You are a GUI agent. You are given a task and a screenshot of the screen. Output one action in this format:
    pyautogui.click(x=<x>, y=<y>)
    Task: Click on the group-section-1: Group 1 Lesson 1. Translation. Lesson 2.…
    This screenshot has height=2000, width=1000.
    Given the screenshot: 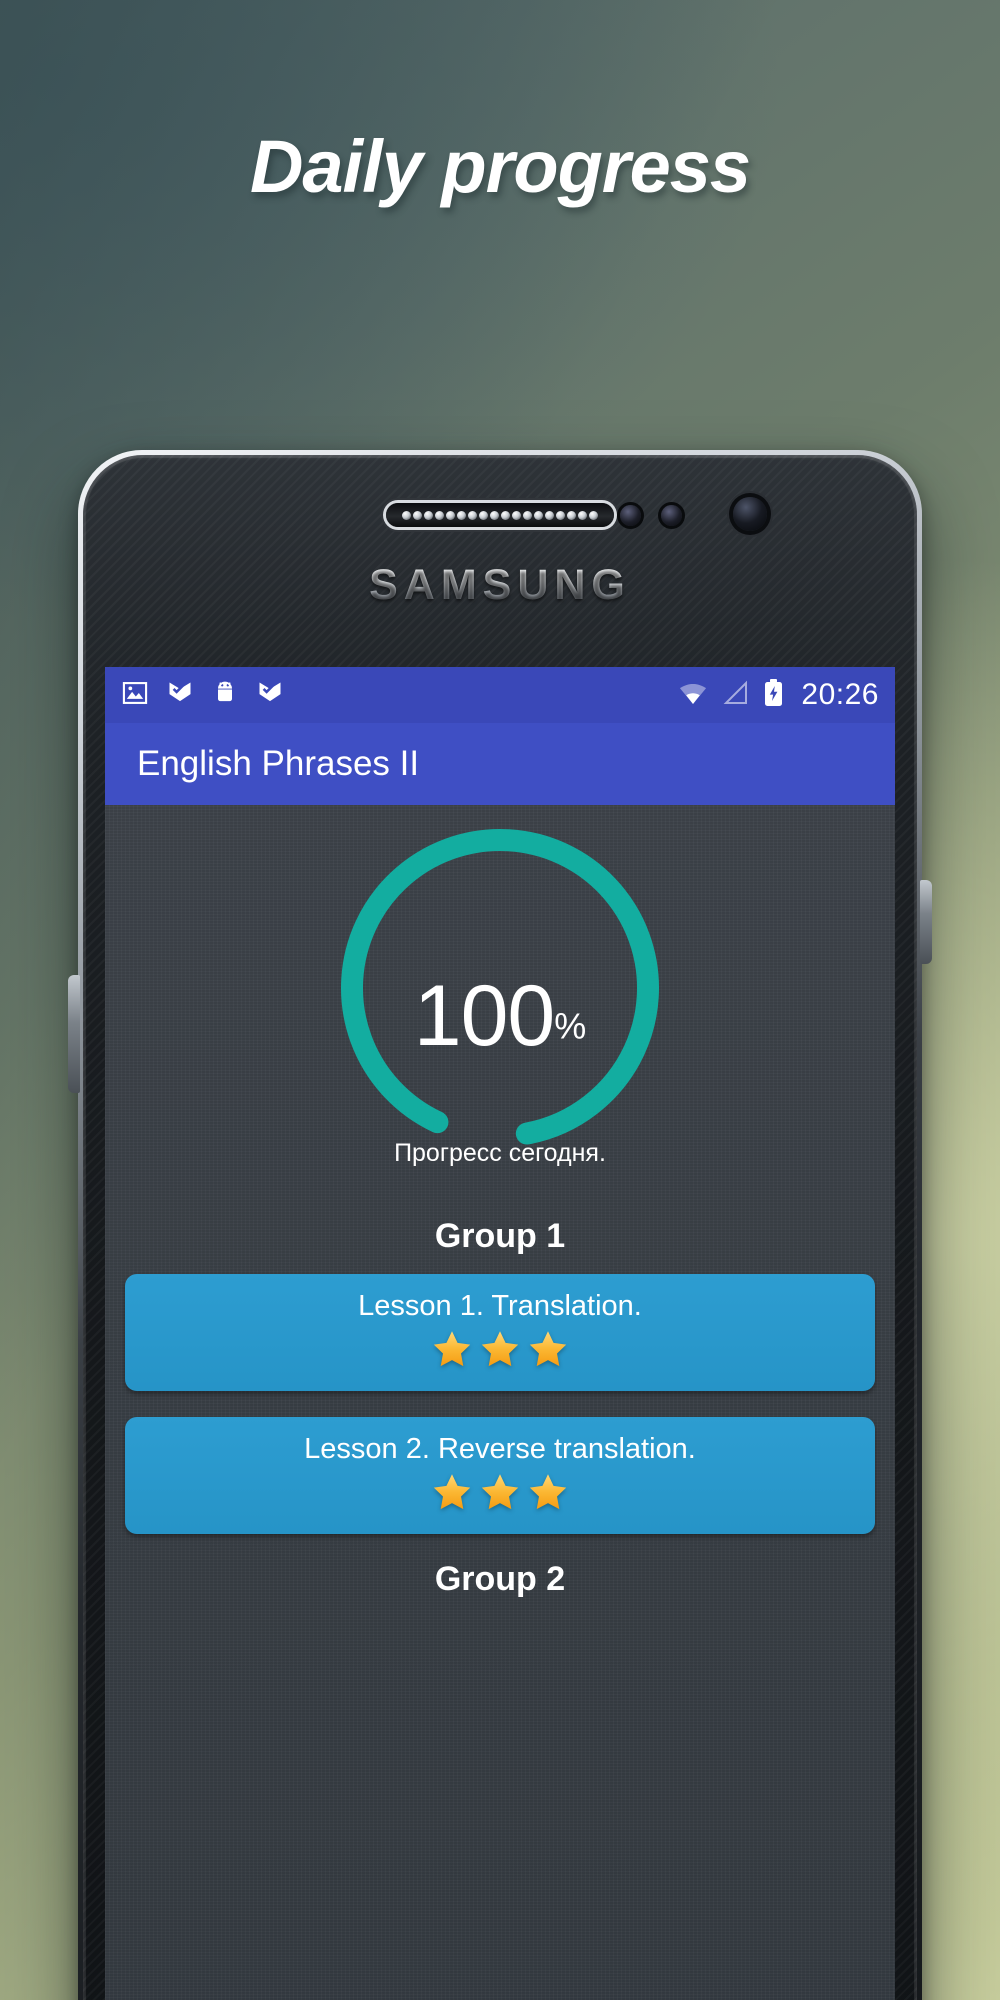 What is the action you would take?
    pyautogui.click(x=500, y=1375)
    